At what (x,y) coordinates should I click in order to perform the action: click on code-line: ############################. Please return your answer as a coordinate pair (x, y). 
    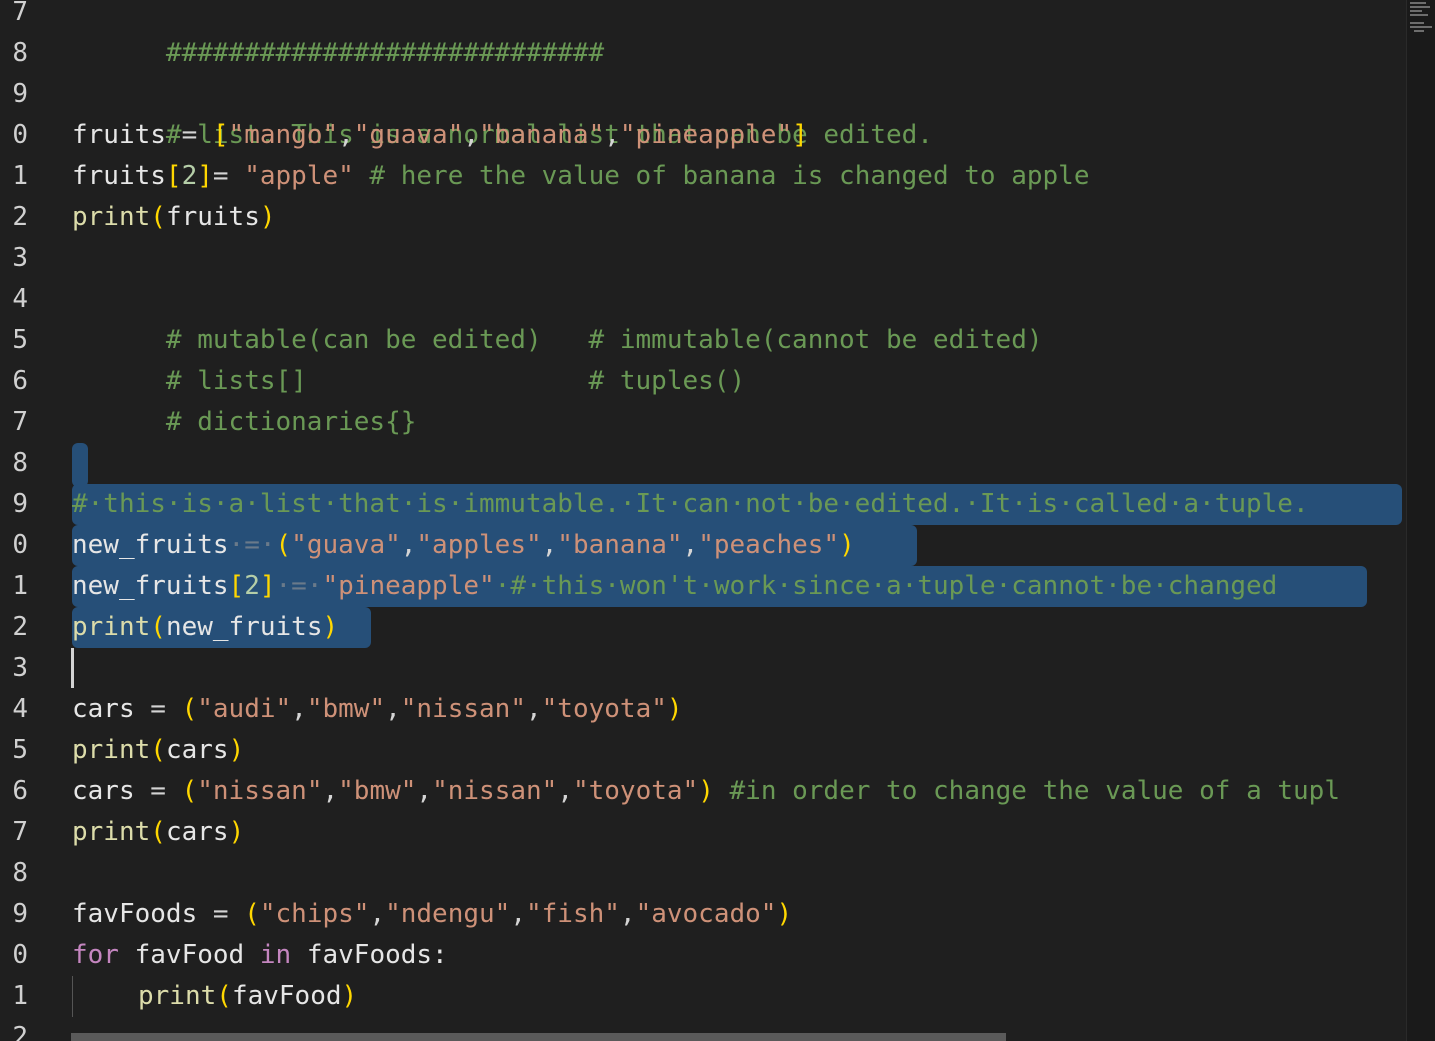
    Looking at the image, I should click on (338, 34).